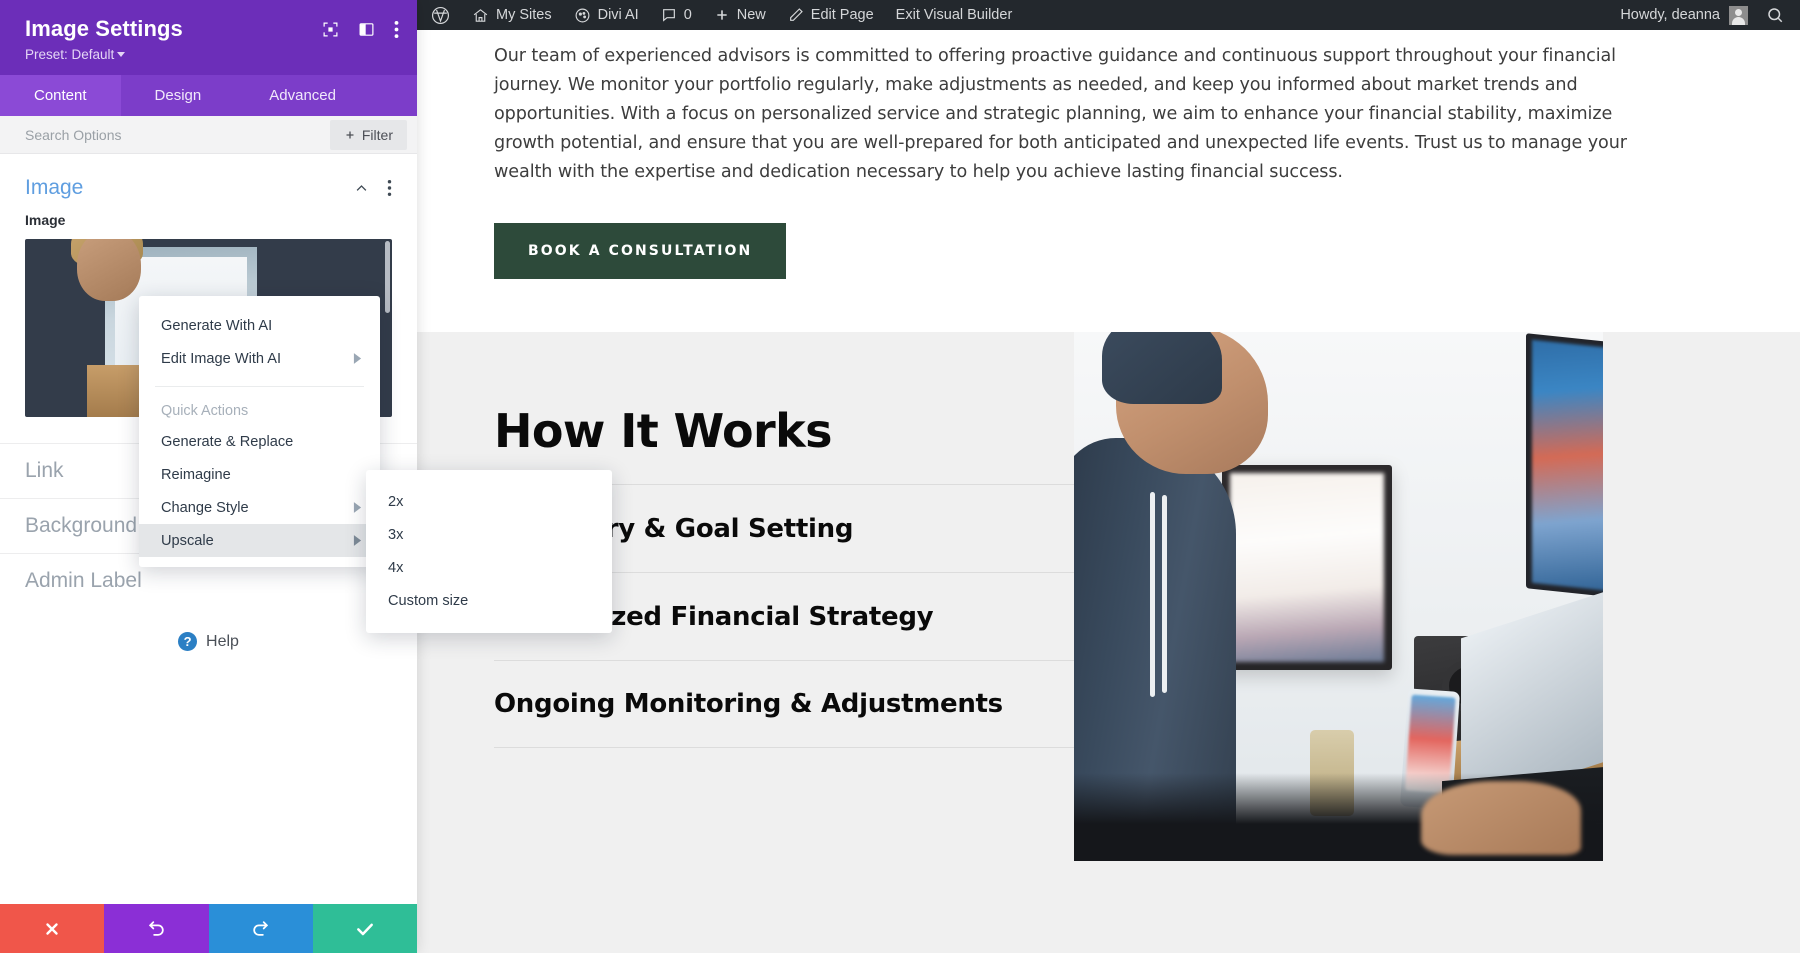 The width and height of the screenshot is (1800, 953). Describe the element at coordinates (302, 95) in the screenshot. I see `tab-advanced: Advanced` at that location.